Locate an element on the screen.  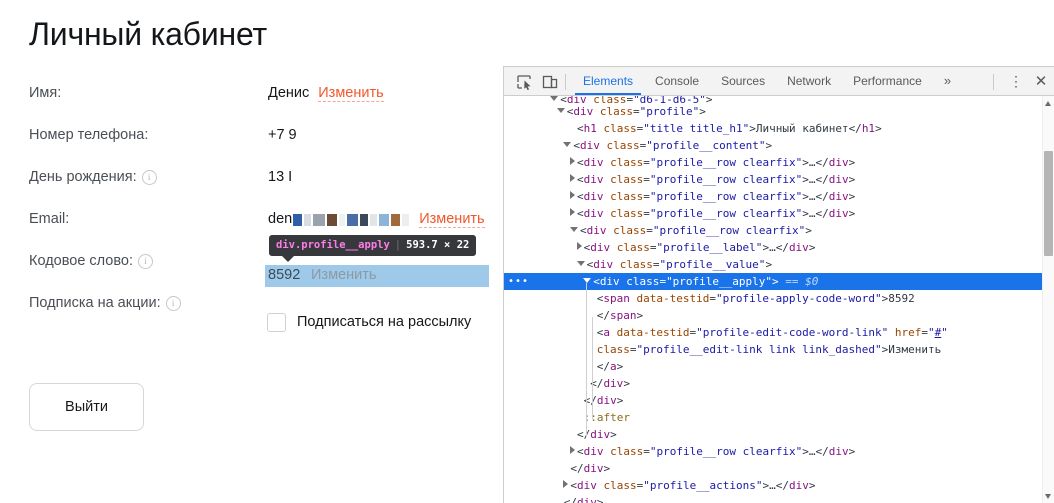
tab-network: Network is located at coordinates (809, 81).